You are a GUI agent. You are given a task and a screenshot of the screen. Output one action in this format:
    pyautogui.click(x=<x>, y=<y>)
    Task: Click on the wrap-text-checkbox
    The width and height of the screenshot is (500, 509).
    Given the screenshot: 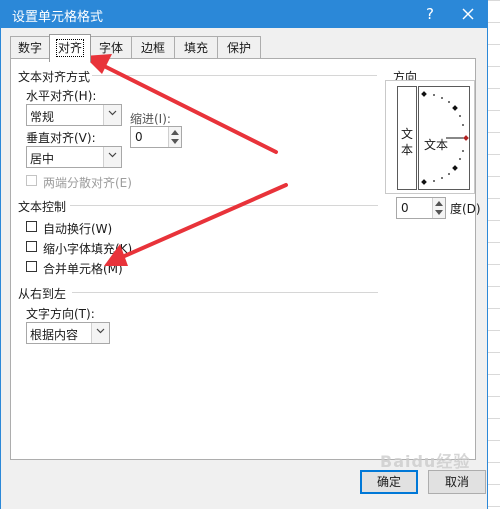 What is the action you would take?
    pyautogui.click(x=31, y=226)
    